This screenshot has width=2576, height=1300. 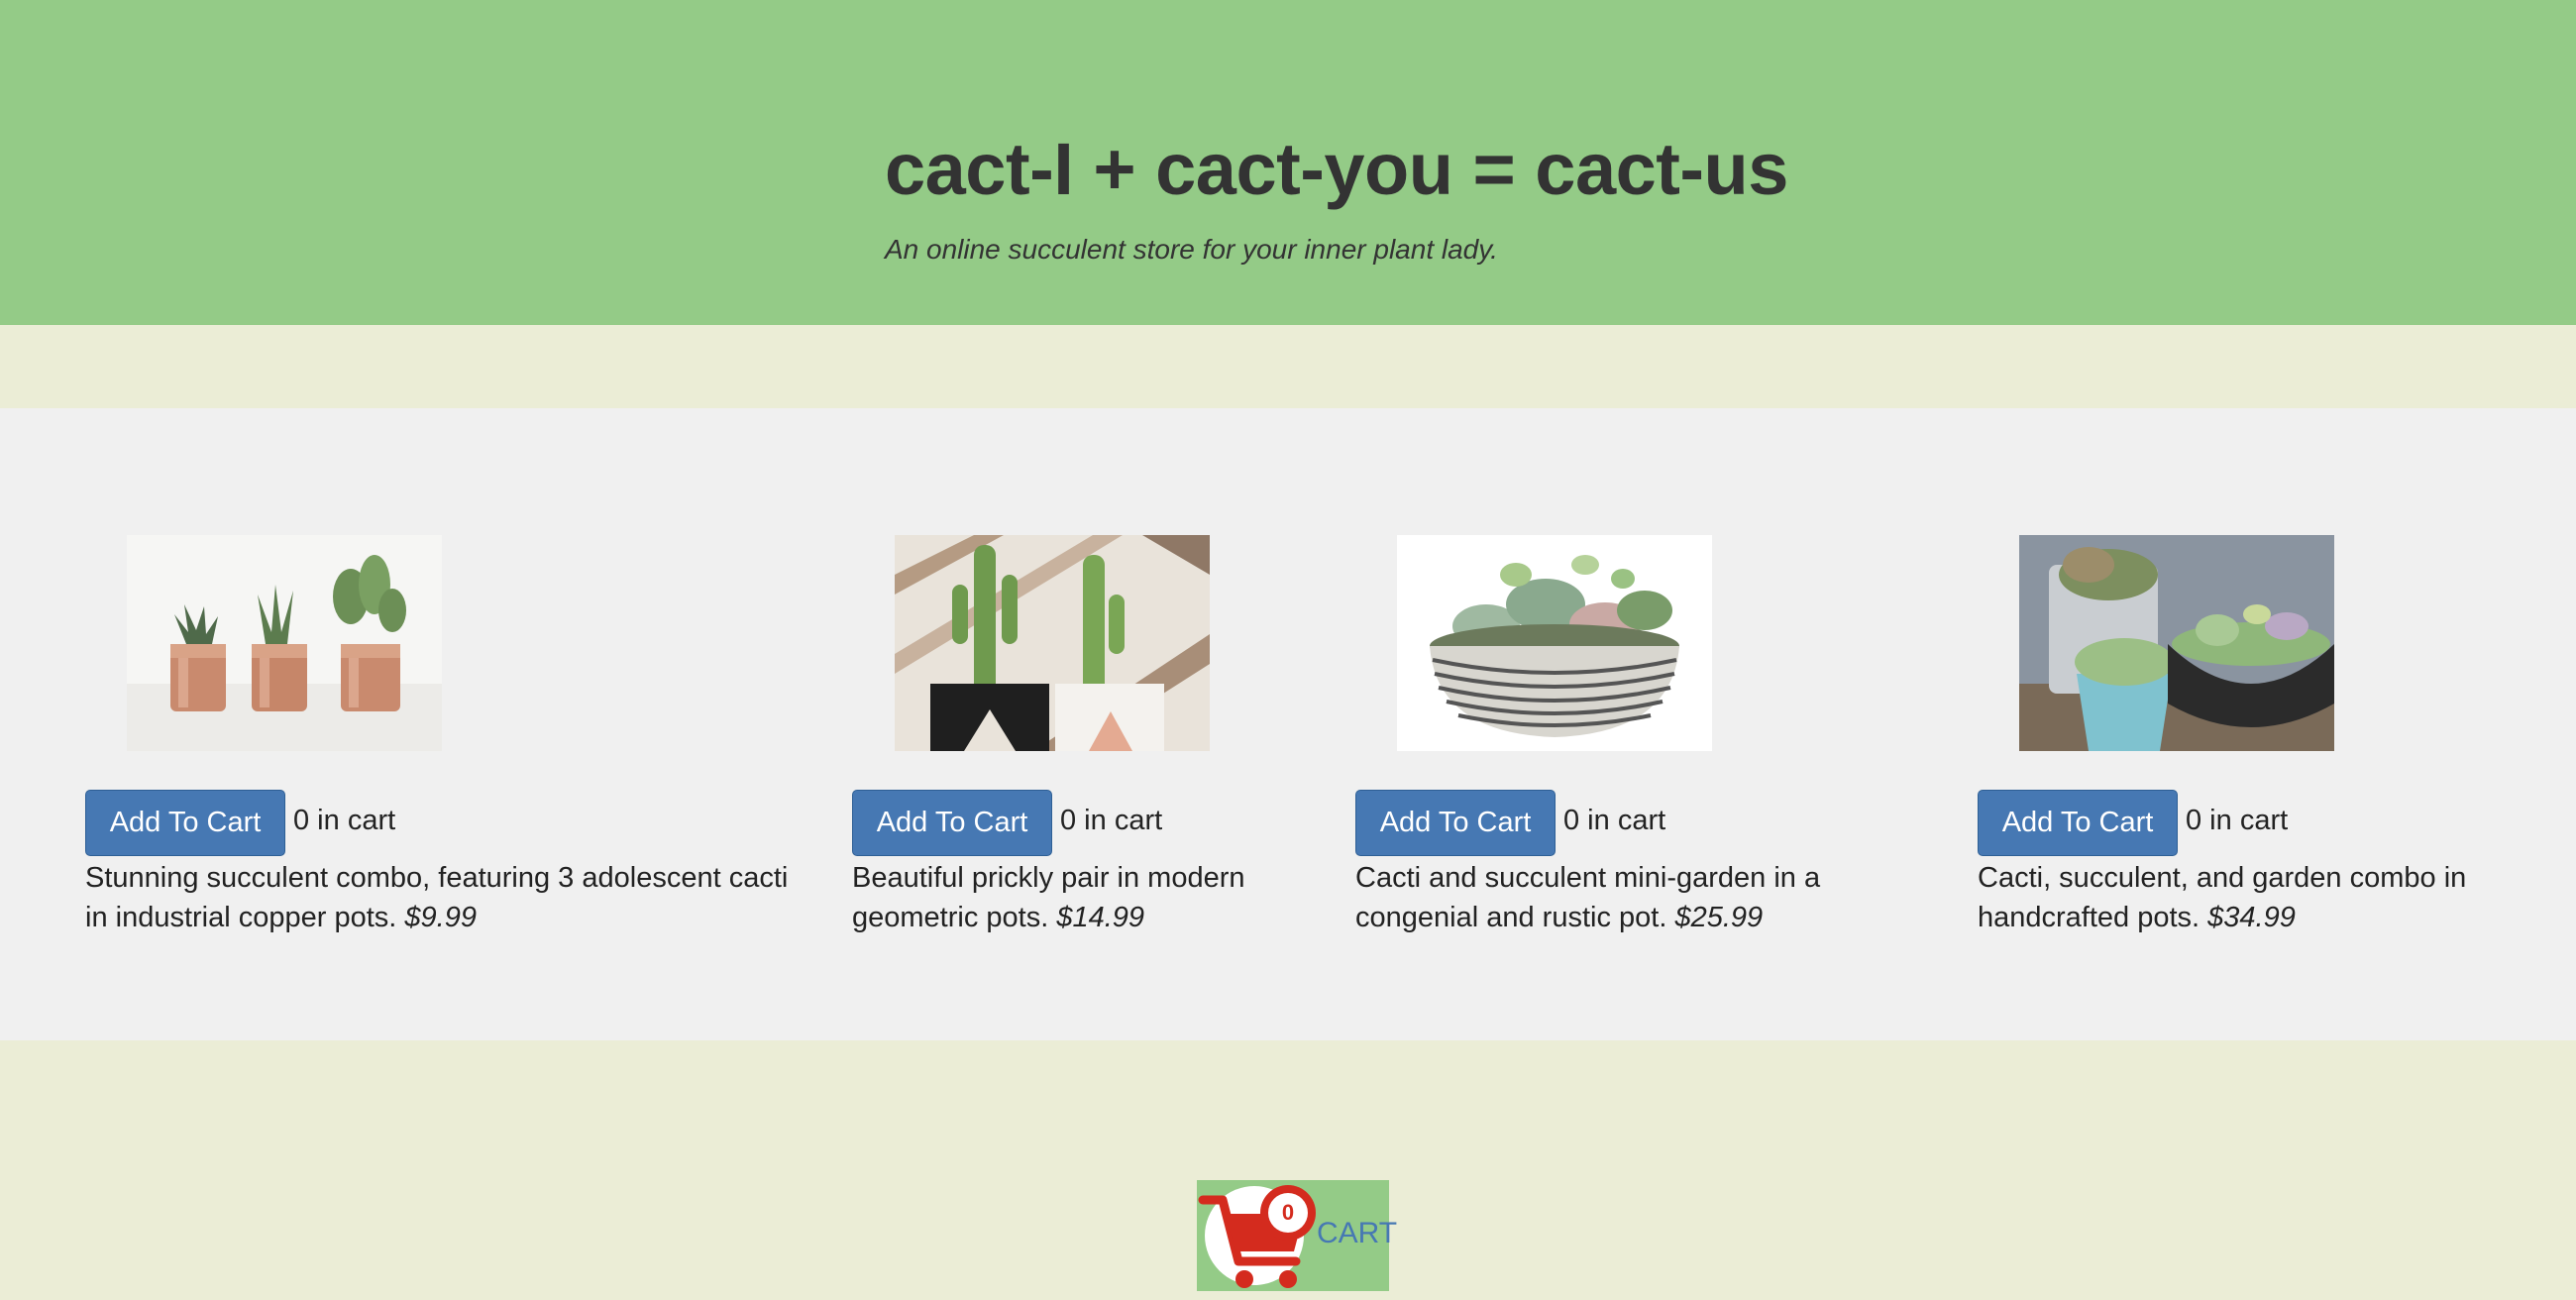 I want to click on cart-count-badge: 0, so click(x=1288, y=1212).